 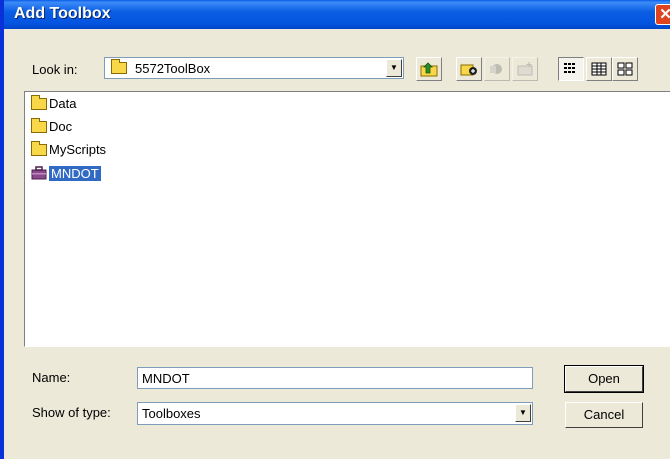 I want to click on name-label: Name:, so click(x=51, y=377).